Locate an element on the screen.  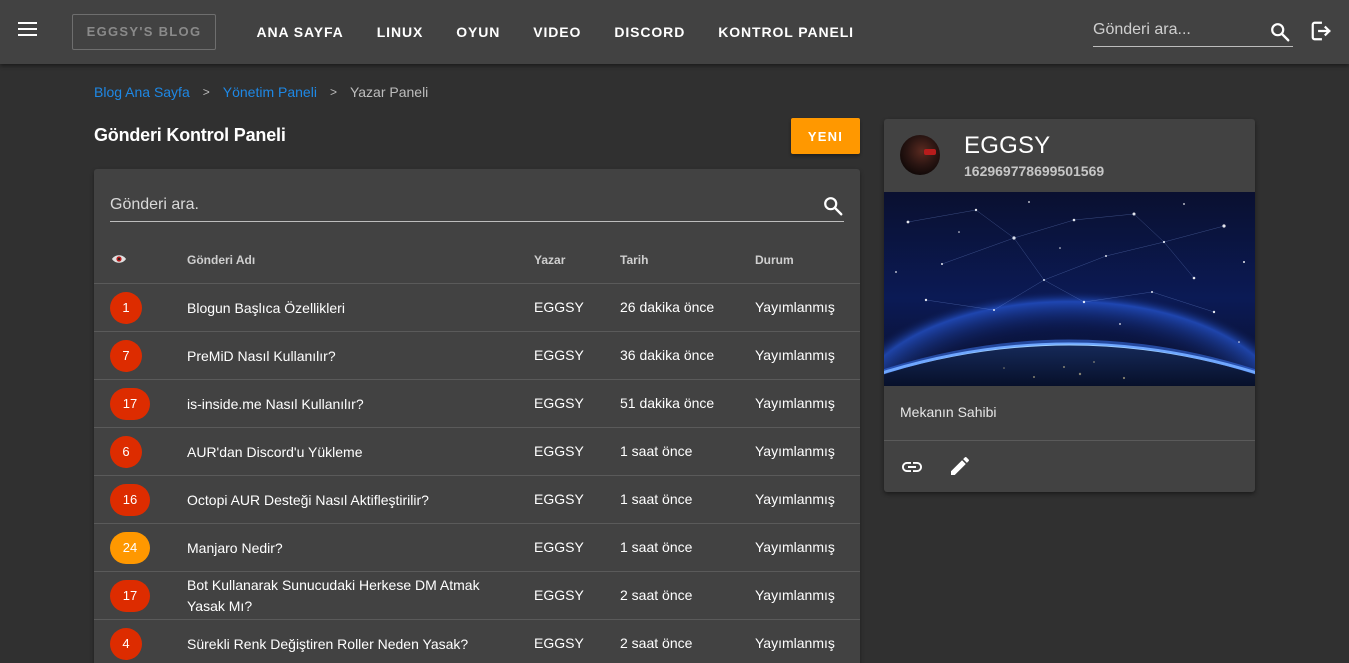
post-title: AUR'dan Discord'u Yükleme is located at coordinates (347, 452).